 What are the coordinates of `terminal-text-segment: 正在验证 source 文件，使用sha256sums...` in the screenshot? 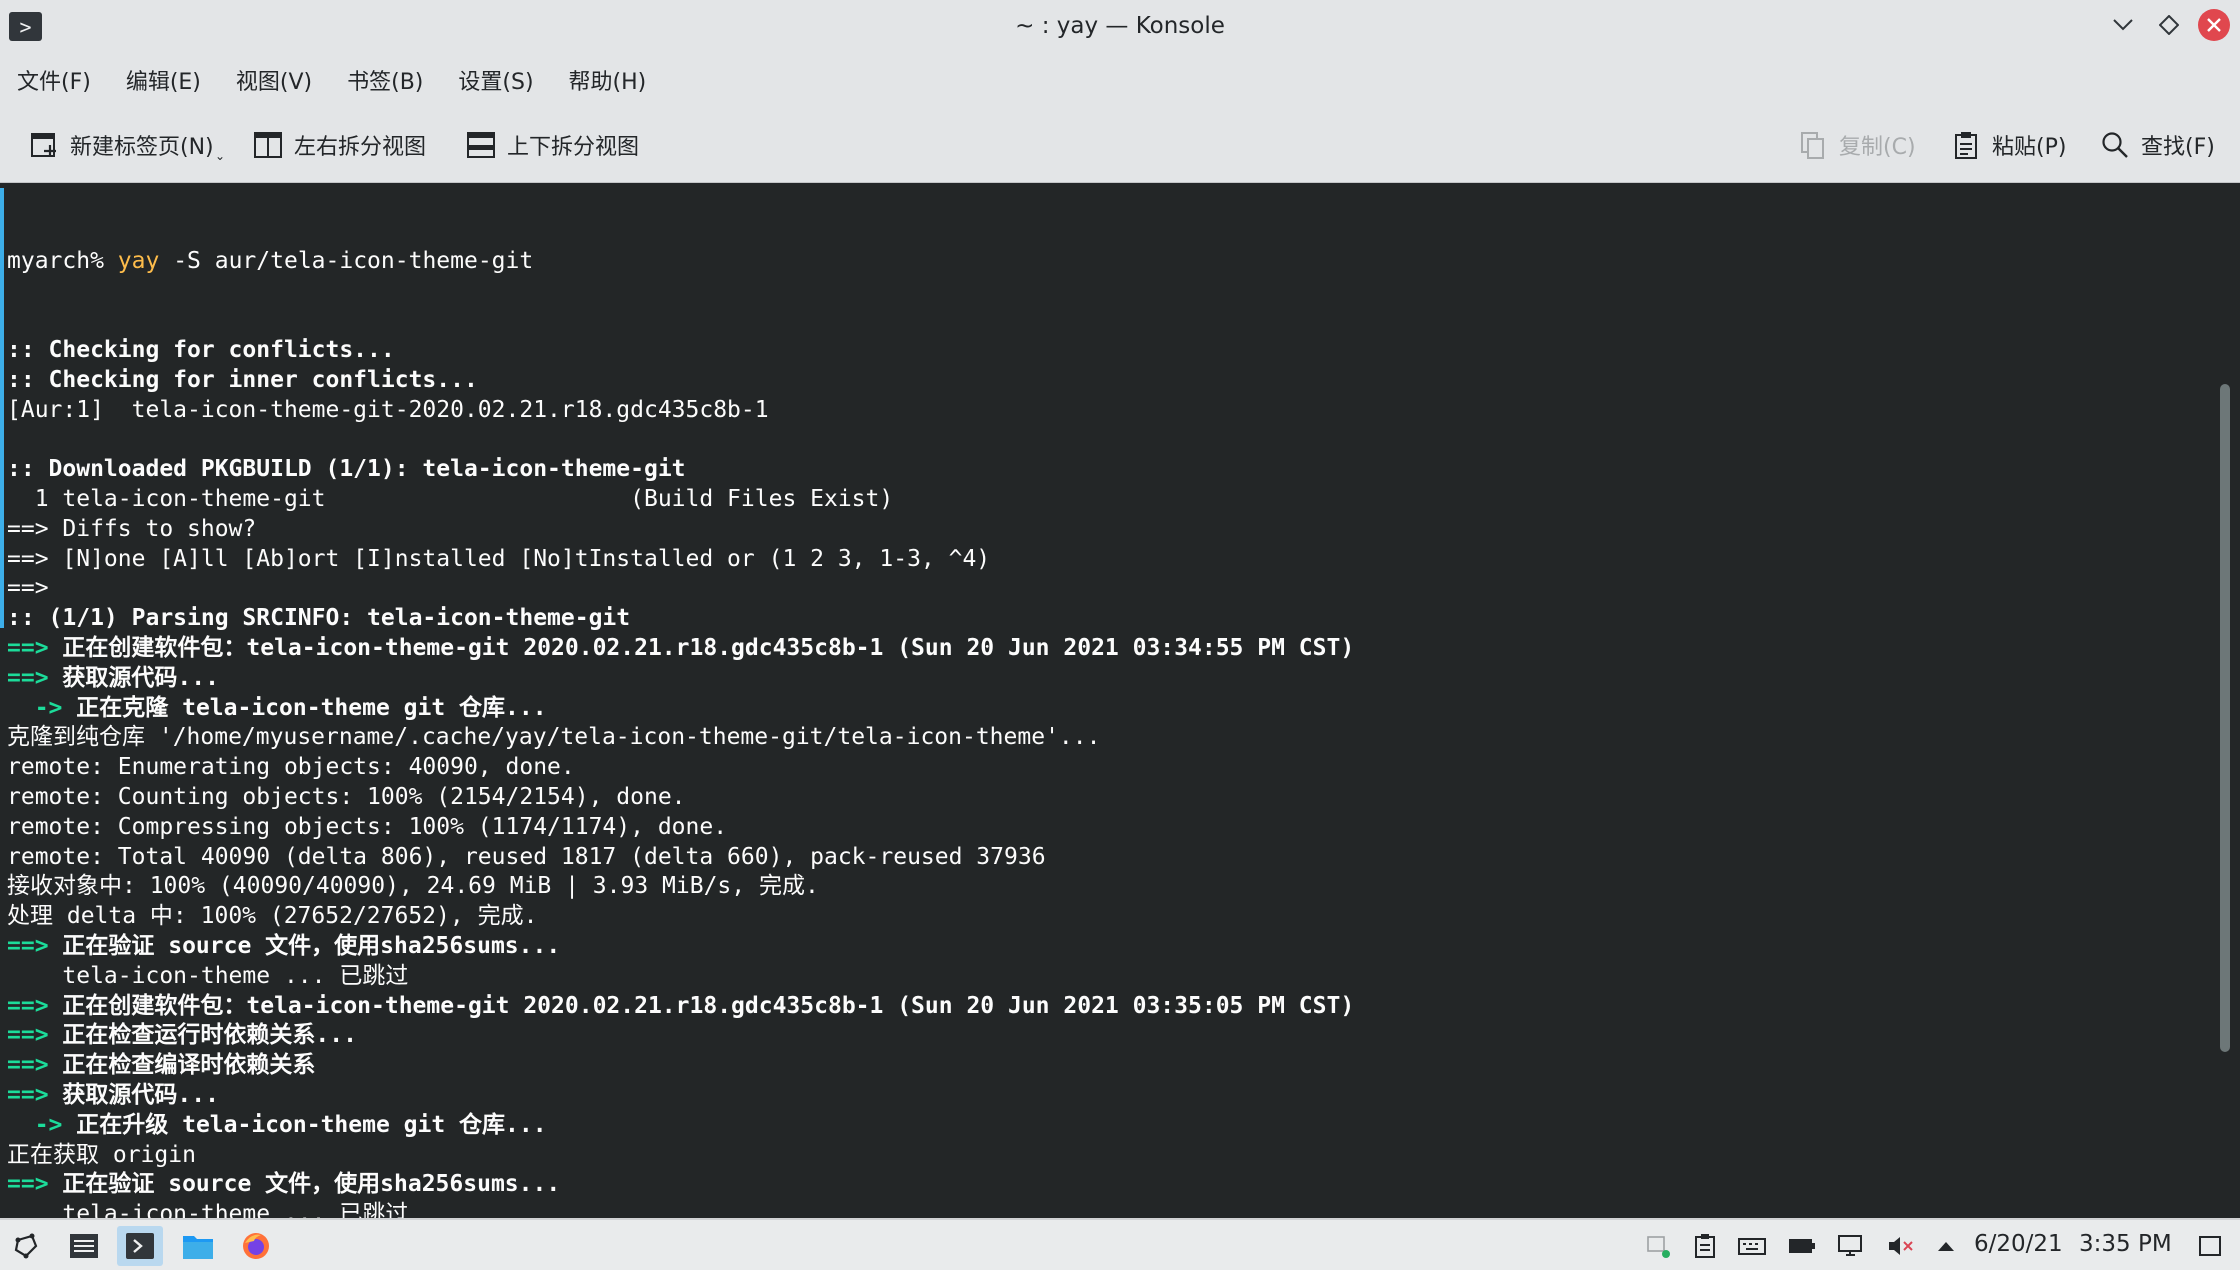 It's located at (311, 1184).